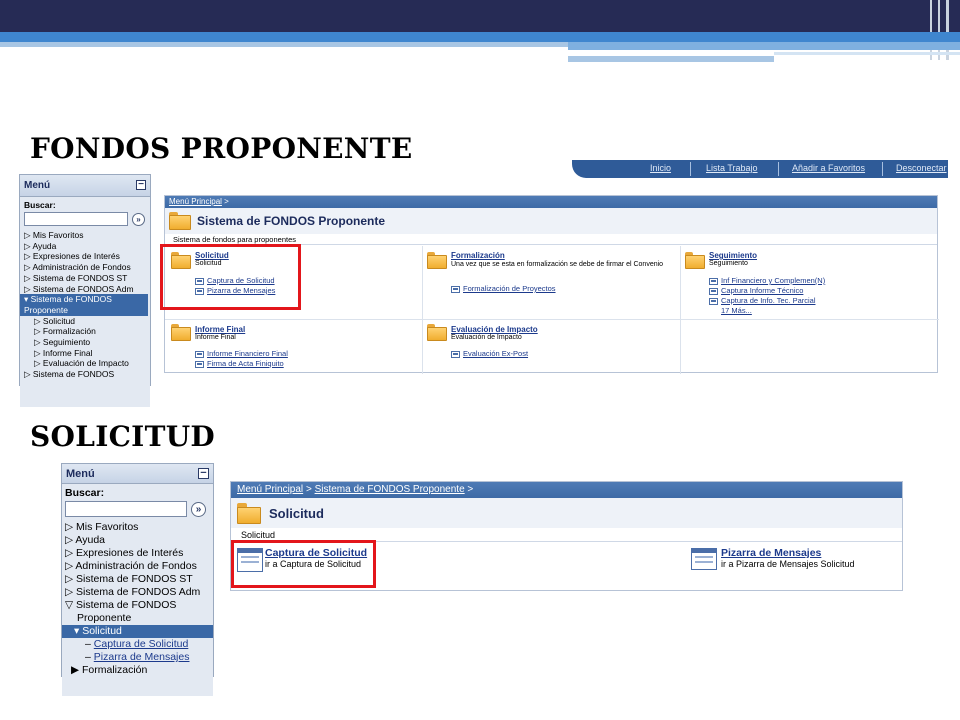 The height and width of the screenshot is (720, 960). What do you see at coordinates (733, 255) in the screenshot?
I see `tile-title-seguimiento: Seguimiento` at bounding box center [733, 255].